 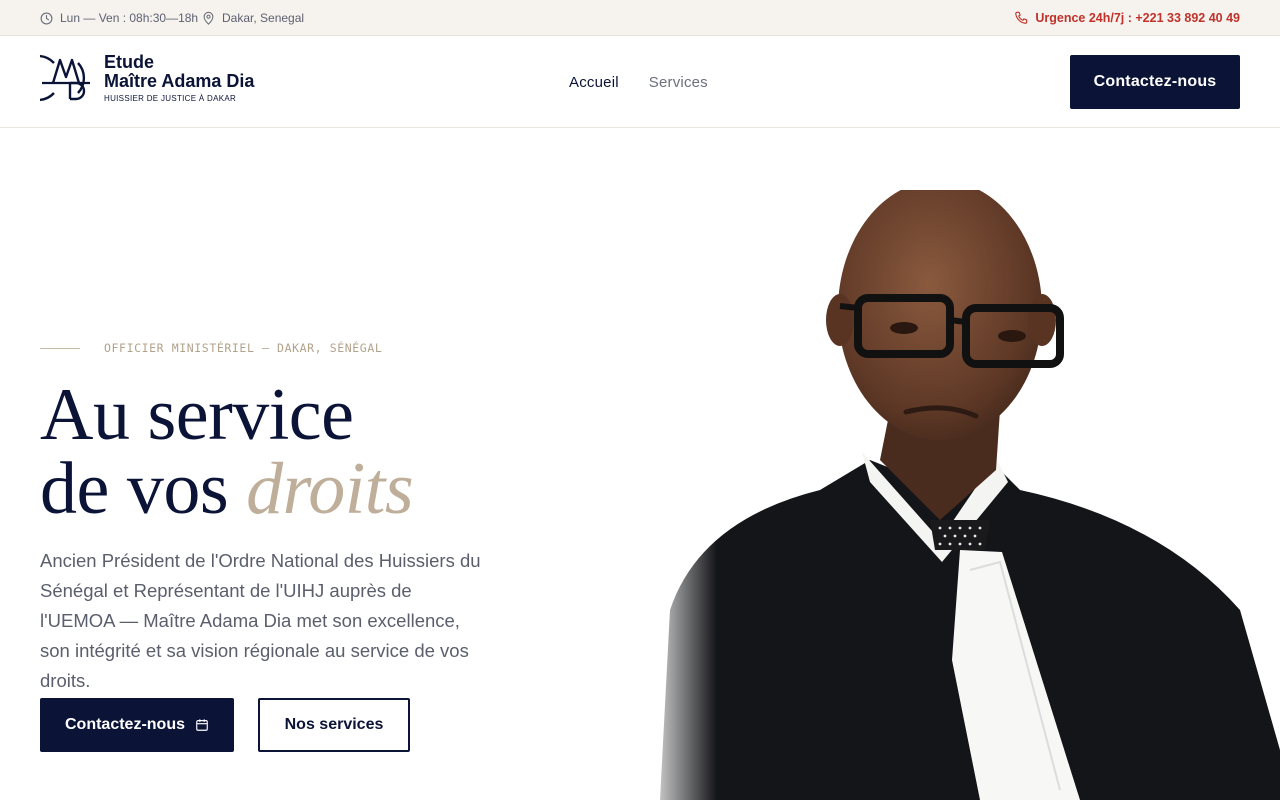 I want to click on nav-item-services: Services, so click(x=678, y=82).